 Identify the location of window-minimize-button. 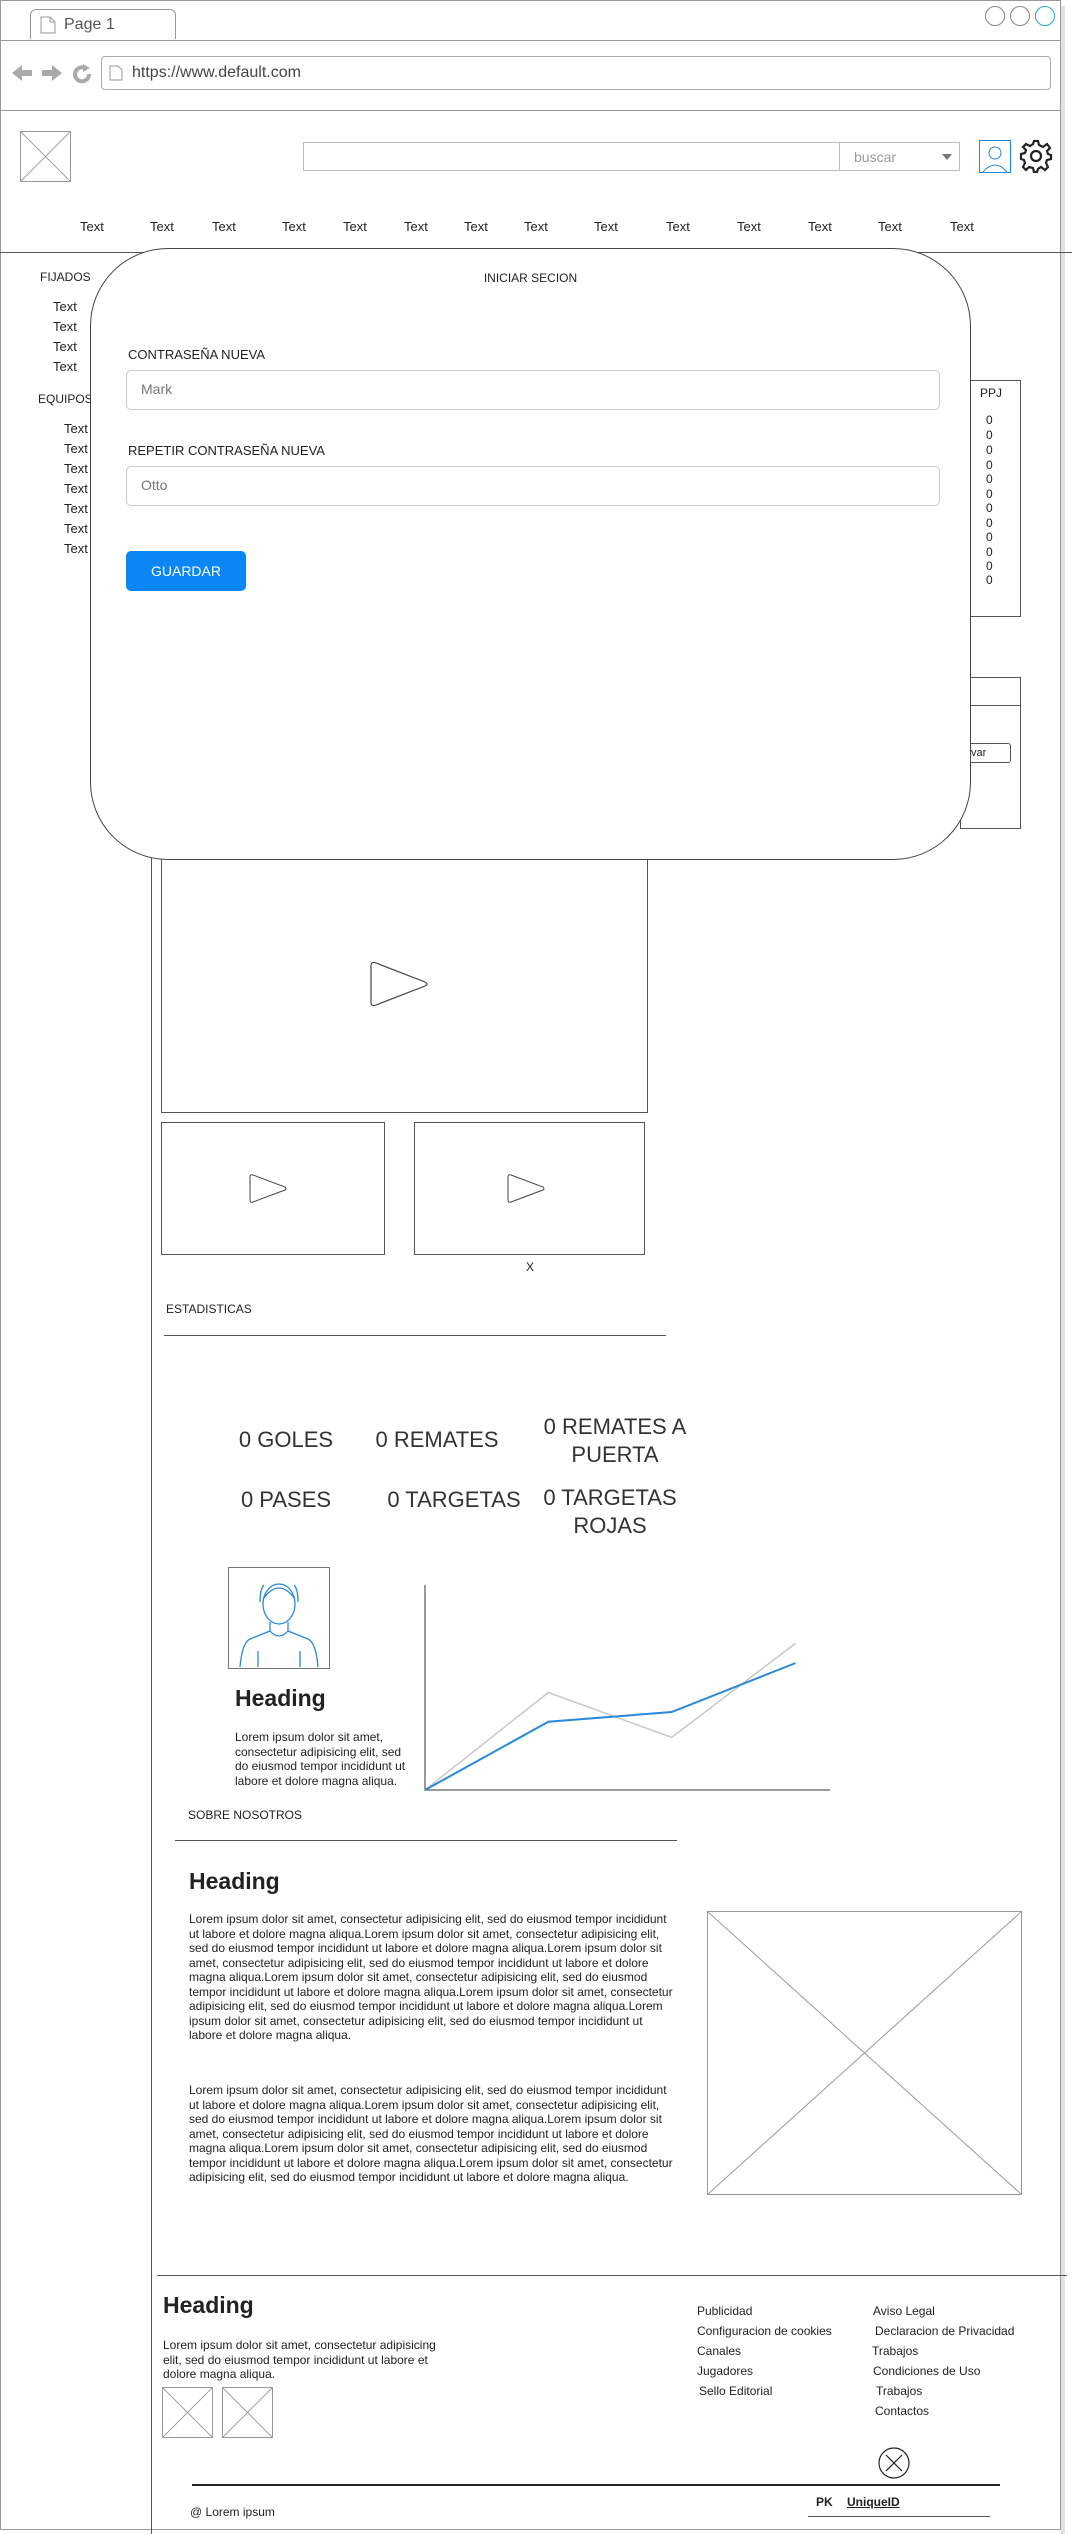
(995, 16).